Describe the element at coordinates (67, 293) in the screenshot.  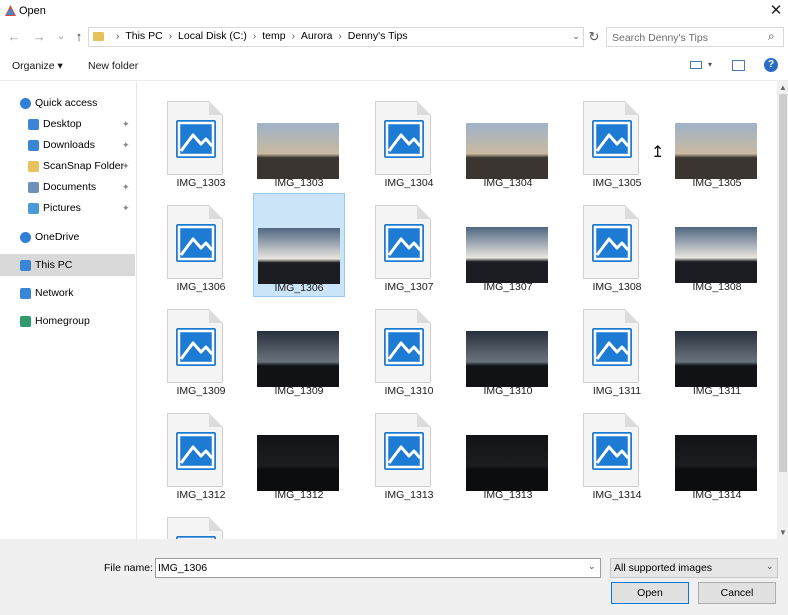
I see `sidebar-item-network: Network` at that location.